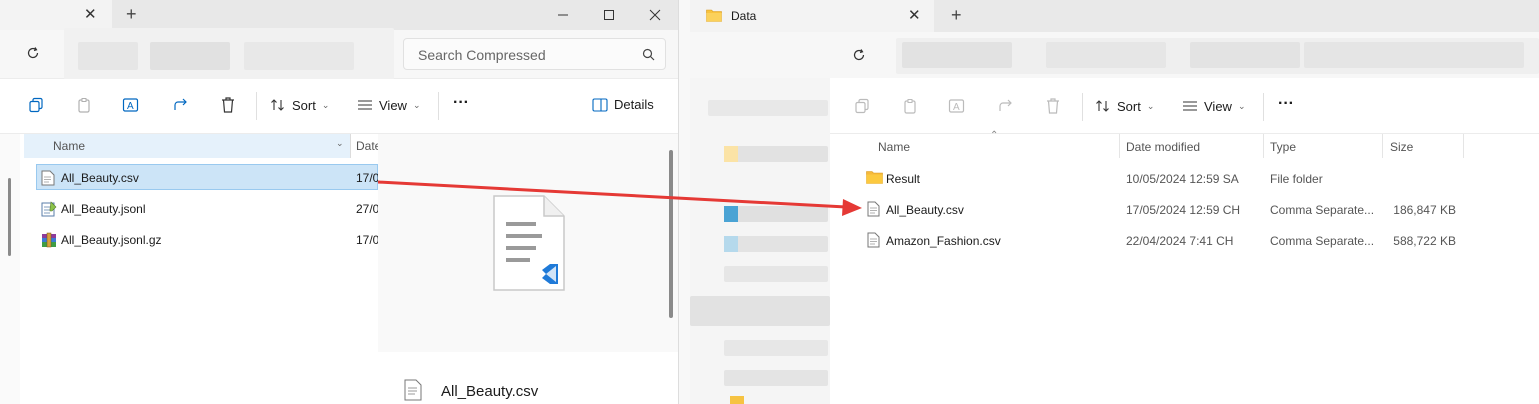  I want to click on notepad-file-icon, so click(49, 209).